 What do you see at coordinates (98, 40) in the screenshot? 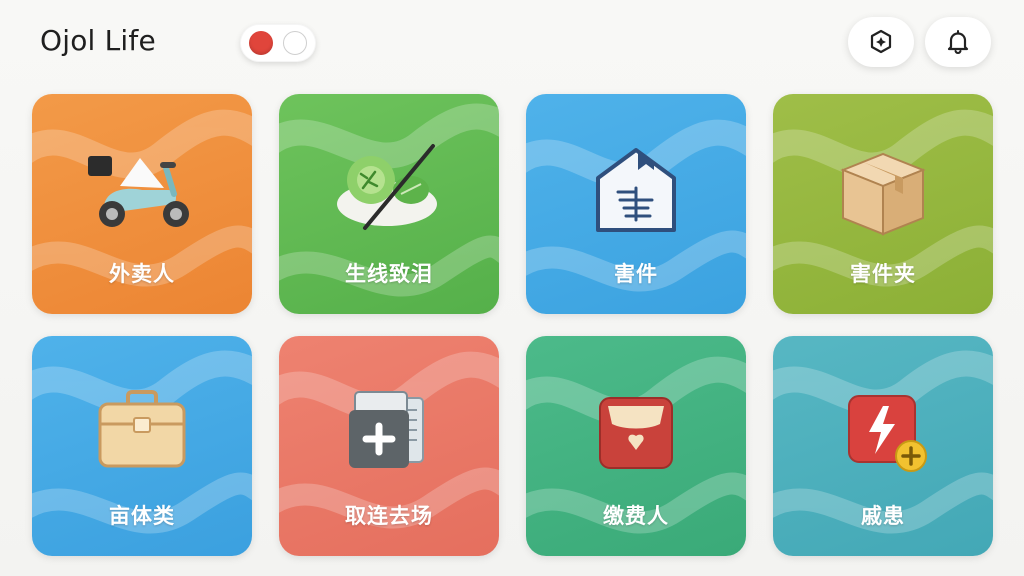
I see `app-title: Ojol Life` at bounding box center [98, 40].